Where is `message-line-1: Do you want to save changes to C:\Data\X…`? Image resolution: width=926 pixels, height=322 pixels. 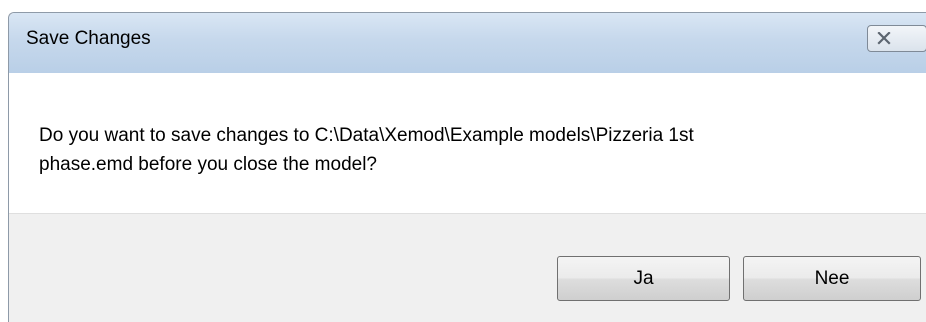 message-line-1: Do you want to save changes to C:\Data\X… is located at coordinates (366, 135).